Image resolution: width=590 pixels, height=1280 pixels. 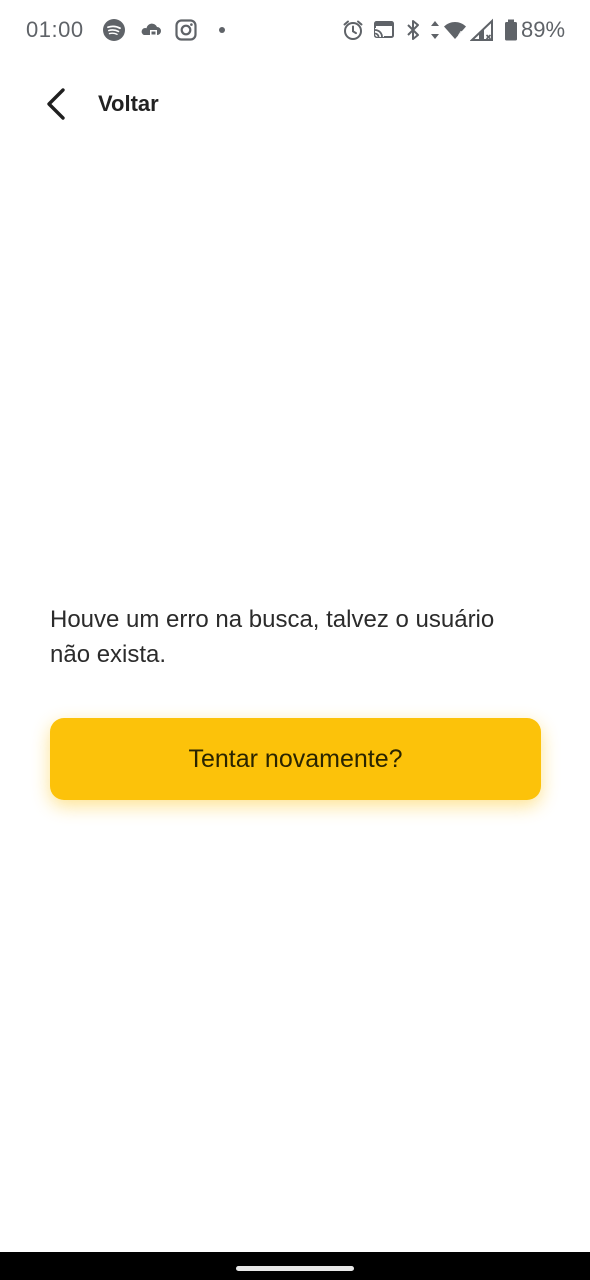 I want to click on alarm-icon, so click(x=353, y=30).